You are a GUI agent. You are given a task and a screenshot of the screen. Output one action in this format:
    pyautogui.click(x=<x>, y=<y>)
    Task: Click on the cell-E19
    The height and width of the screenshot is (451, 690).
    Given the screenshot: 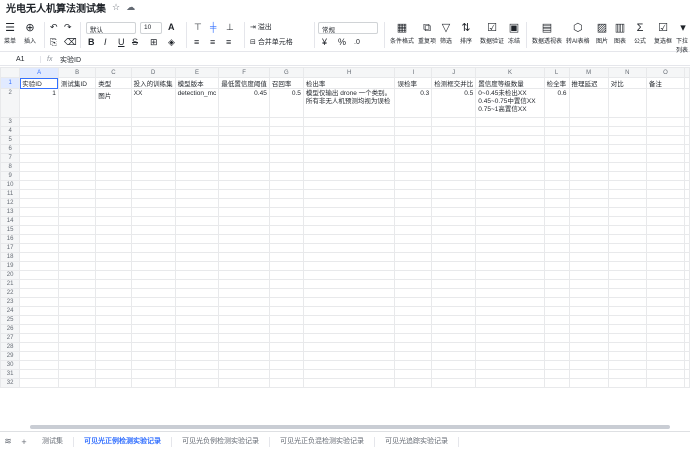 What is the action you would take?
    pyautogui.click(x=197, y=266)
    